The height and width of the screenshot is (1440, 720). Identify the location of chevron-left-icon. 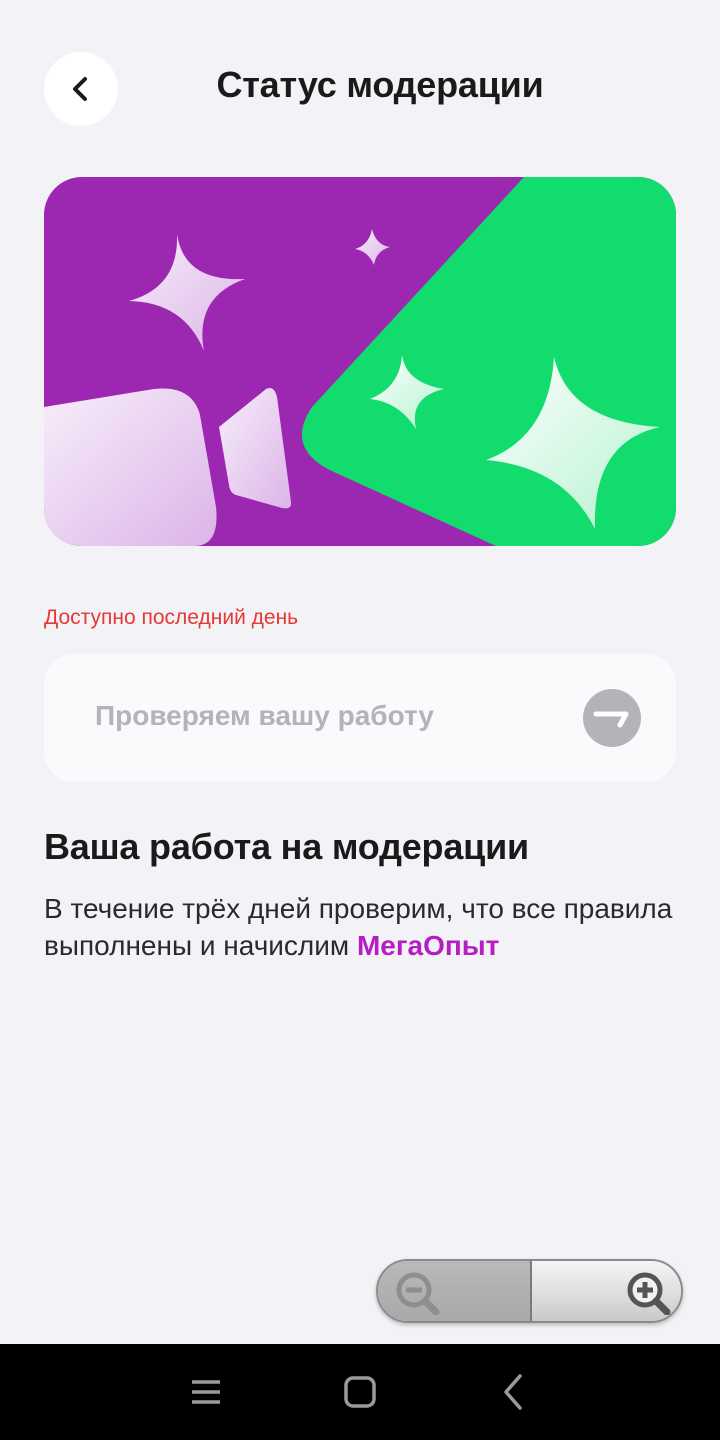
(80, 89).